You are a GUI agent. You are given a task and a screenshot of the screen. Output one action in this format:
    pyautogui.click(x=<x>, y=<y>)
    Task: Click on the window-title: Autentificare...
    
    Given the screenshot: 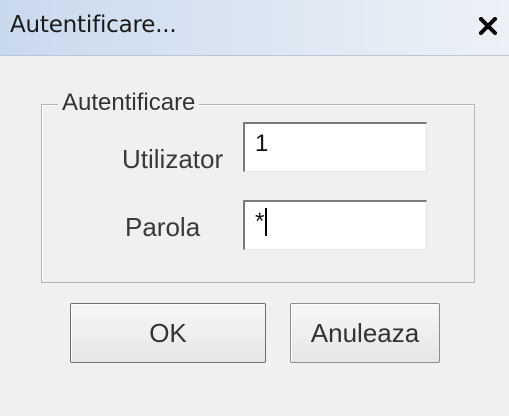 What is the action you would take?
    pyautogui.click(x=93, y=25)
    